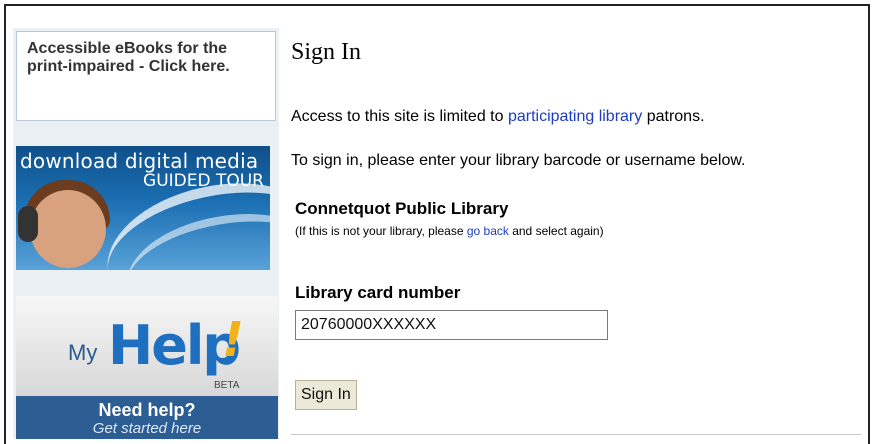 The height and width of the screenshot is (444, 875). What do you see at coordinates (556, 231) in the screenshot?
I see `library-note-after: and select again)` at bounding box center [556, 231].